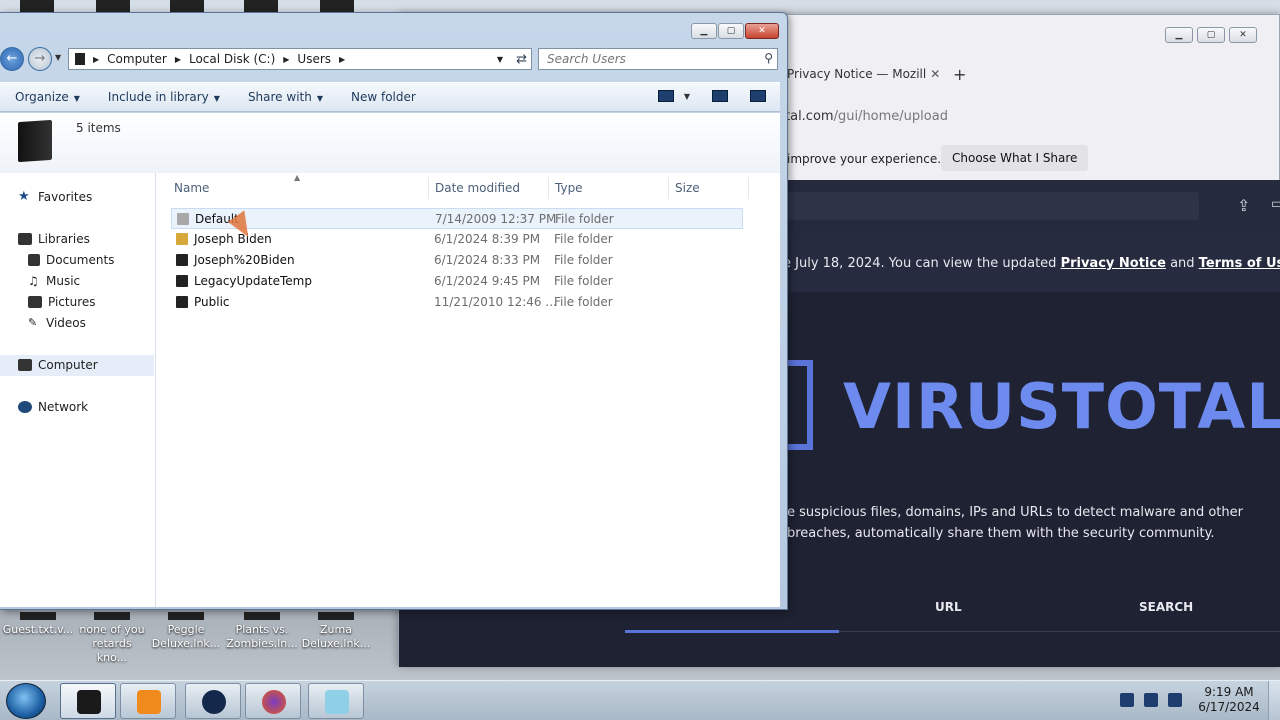  Describe the element at coordinates (768, 58) in the screenshot. I see `search-icon: ⚲` at that location.